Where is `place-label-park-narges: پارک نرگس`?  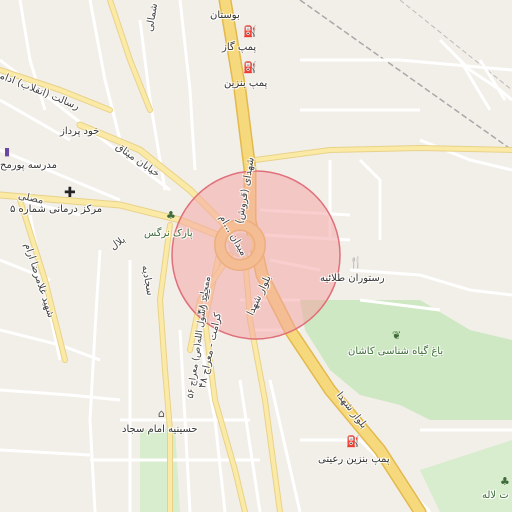
place-label-park-narges: پارک نرگس is located at coordinates (168, 233).